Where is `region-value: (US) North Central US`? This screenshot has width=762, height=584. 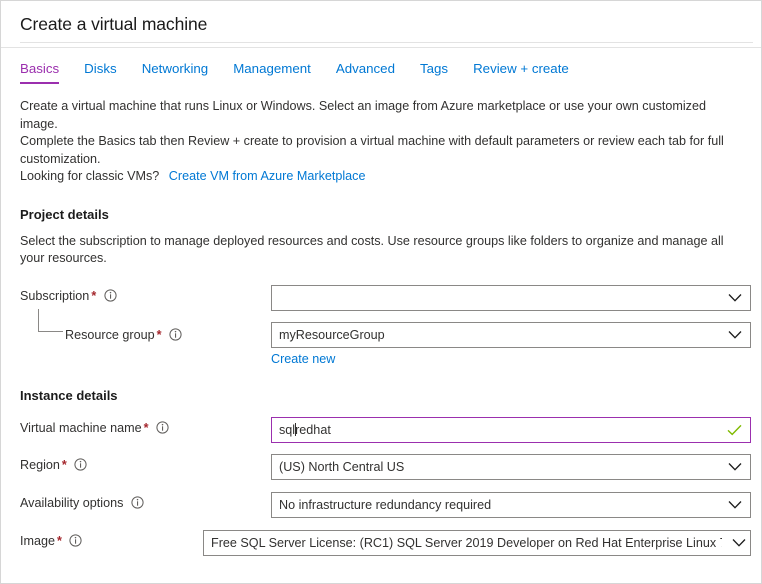 region-value: (US) North Central US is located at coordinates (342, 466).